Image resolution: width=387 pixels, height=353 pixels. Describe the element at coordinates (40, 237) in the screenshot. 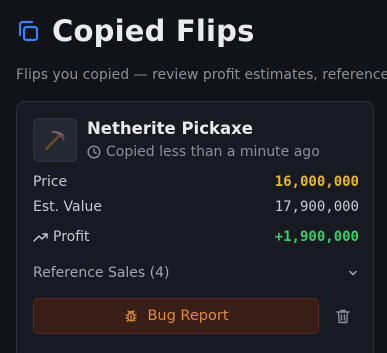

I see `trending-up-icon` at that location.